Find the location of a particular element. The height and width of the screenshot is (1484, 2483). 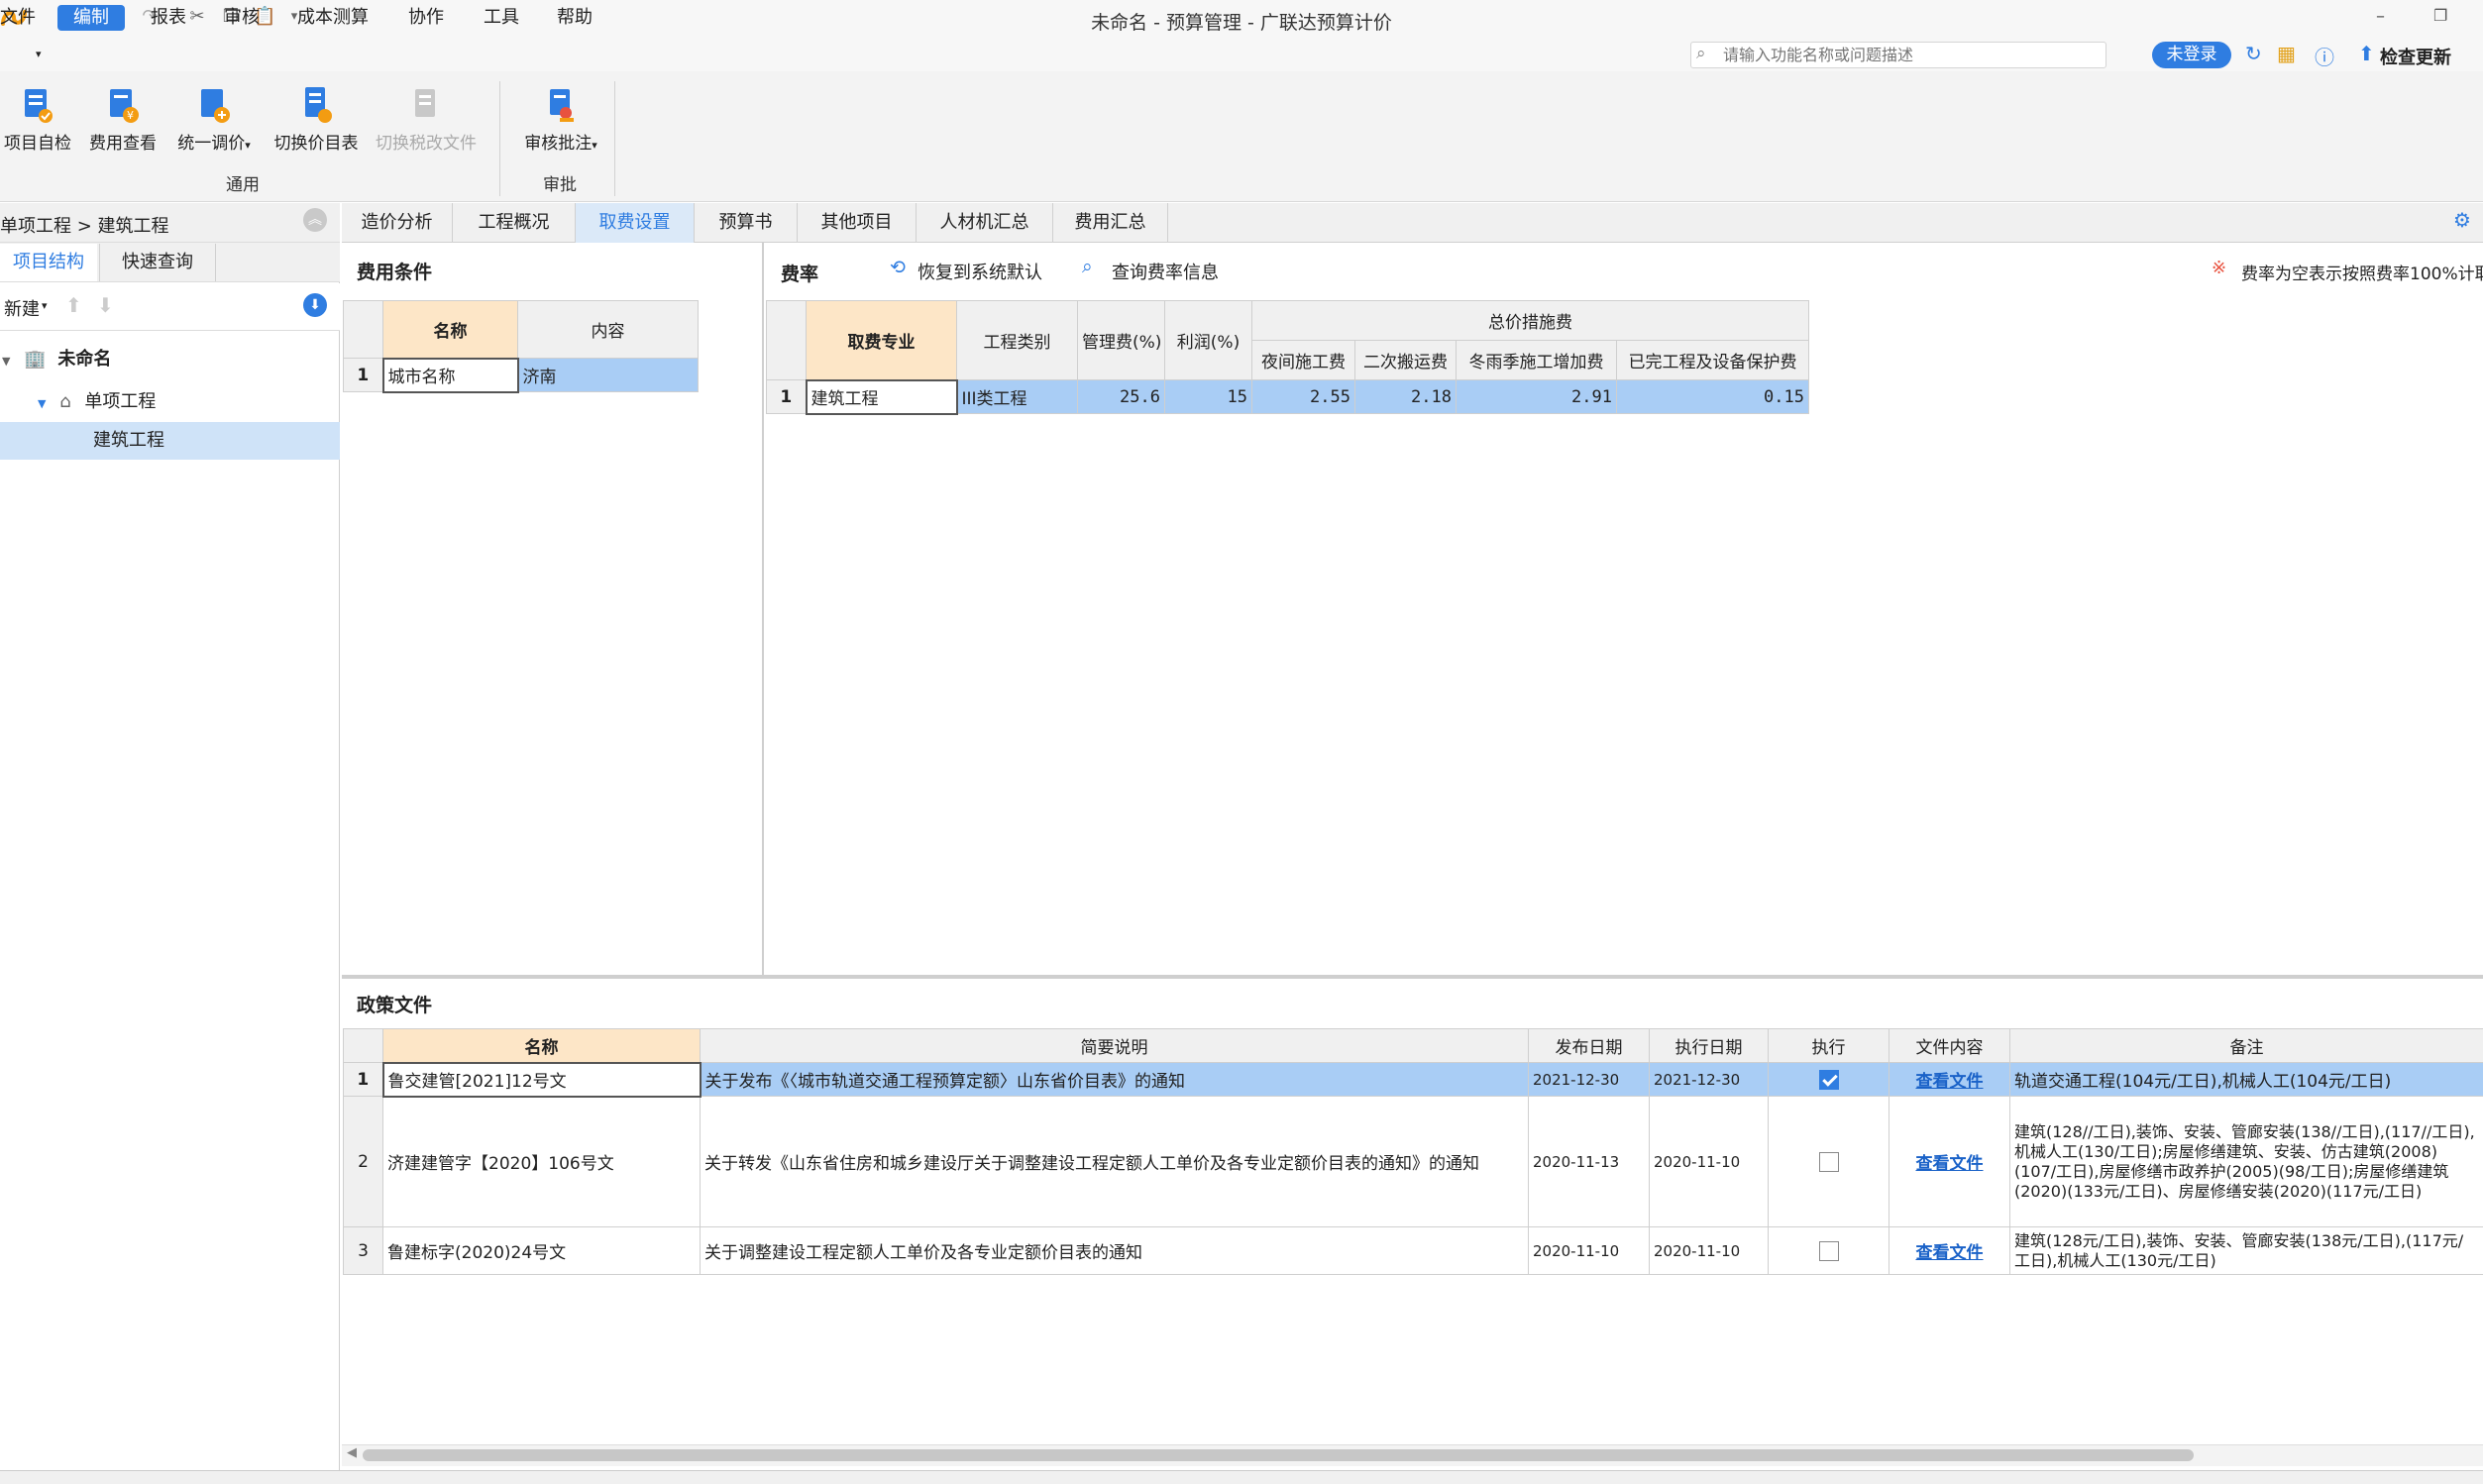

column-header-profit: 利润(%) is located at coordinates (1208, 340).